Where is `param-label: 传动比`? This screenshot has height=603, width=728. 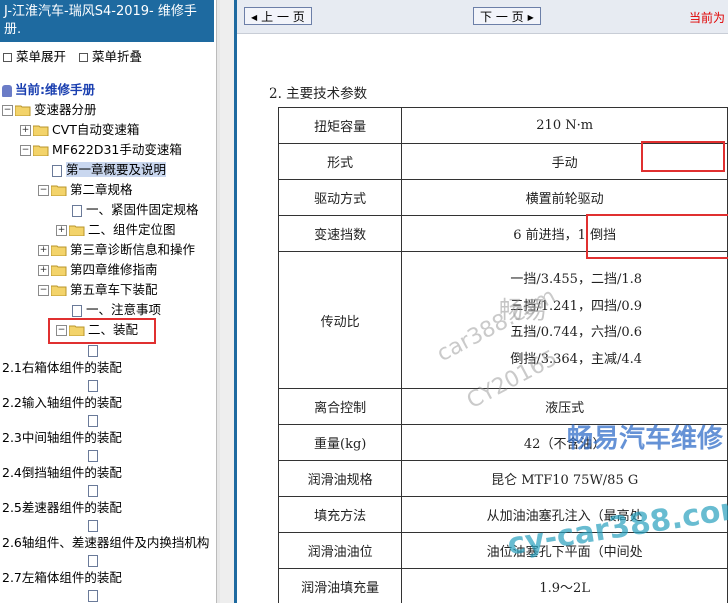
param-label: 传动比 is located at coordinates (340, 320).